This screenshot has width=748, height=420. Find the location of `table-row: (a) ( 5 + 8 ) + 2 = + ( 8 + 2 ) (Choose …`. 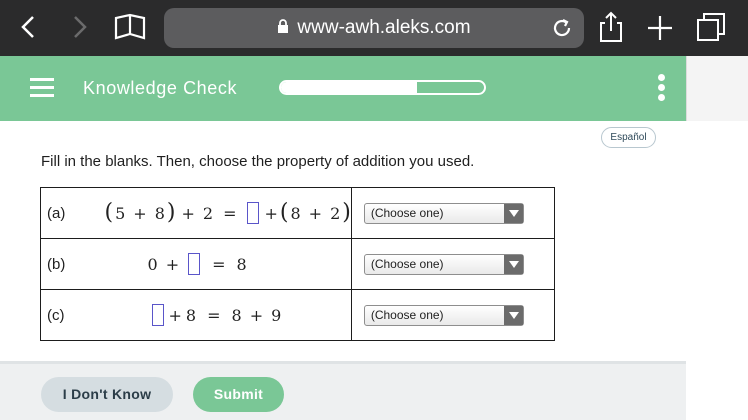

table-row: (a) ( 5 + 8 ) + 2 = + ( 8 + 2 ) (Choose … is located at coordinates (297, 213).